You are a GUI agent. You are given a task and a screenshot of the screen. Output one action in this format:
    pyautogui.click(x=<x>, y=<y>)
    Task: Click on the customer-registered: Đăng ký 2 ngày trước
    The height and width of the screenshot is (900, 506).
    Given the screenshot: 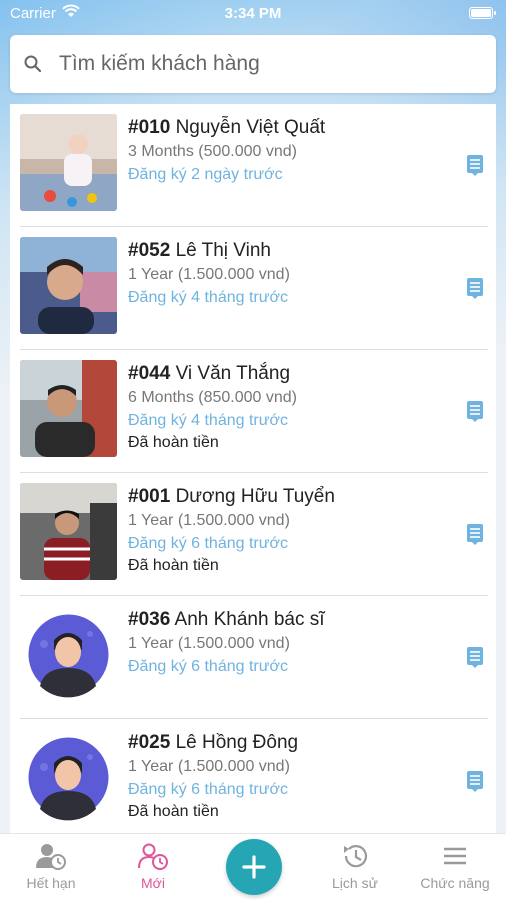 What is the action you would take?
    pyautogui.click(x=205, y=174)
    